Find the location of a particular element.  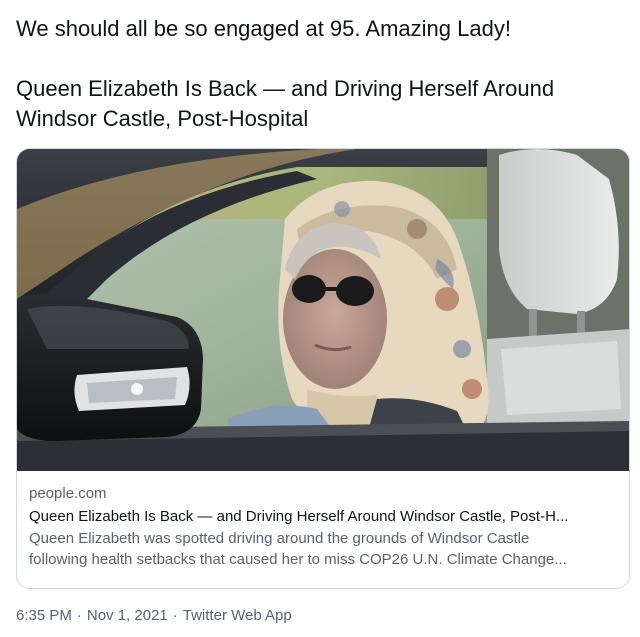

card-domain: people.com is located at coordinates (68, 493).